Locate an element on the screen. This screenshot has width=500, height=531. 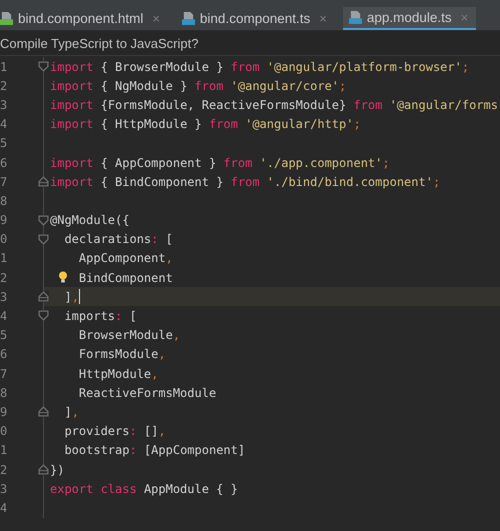
string-text: '@angular/core' is located at coordinates (285, 85).